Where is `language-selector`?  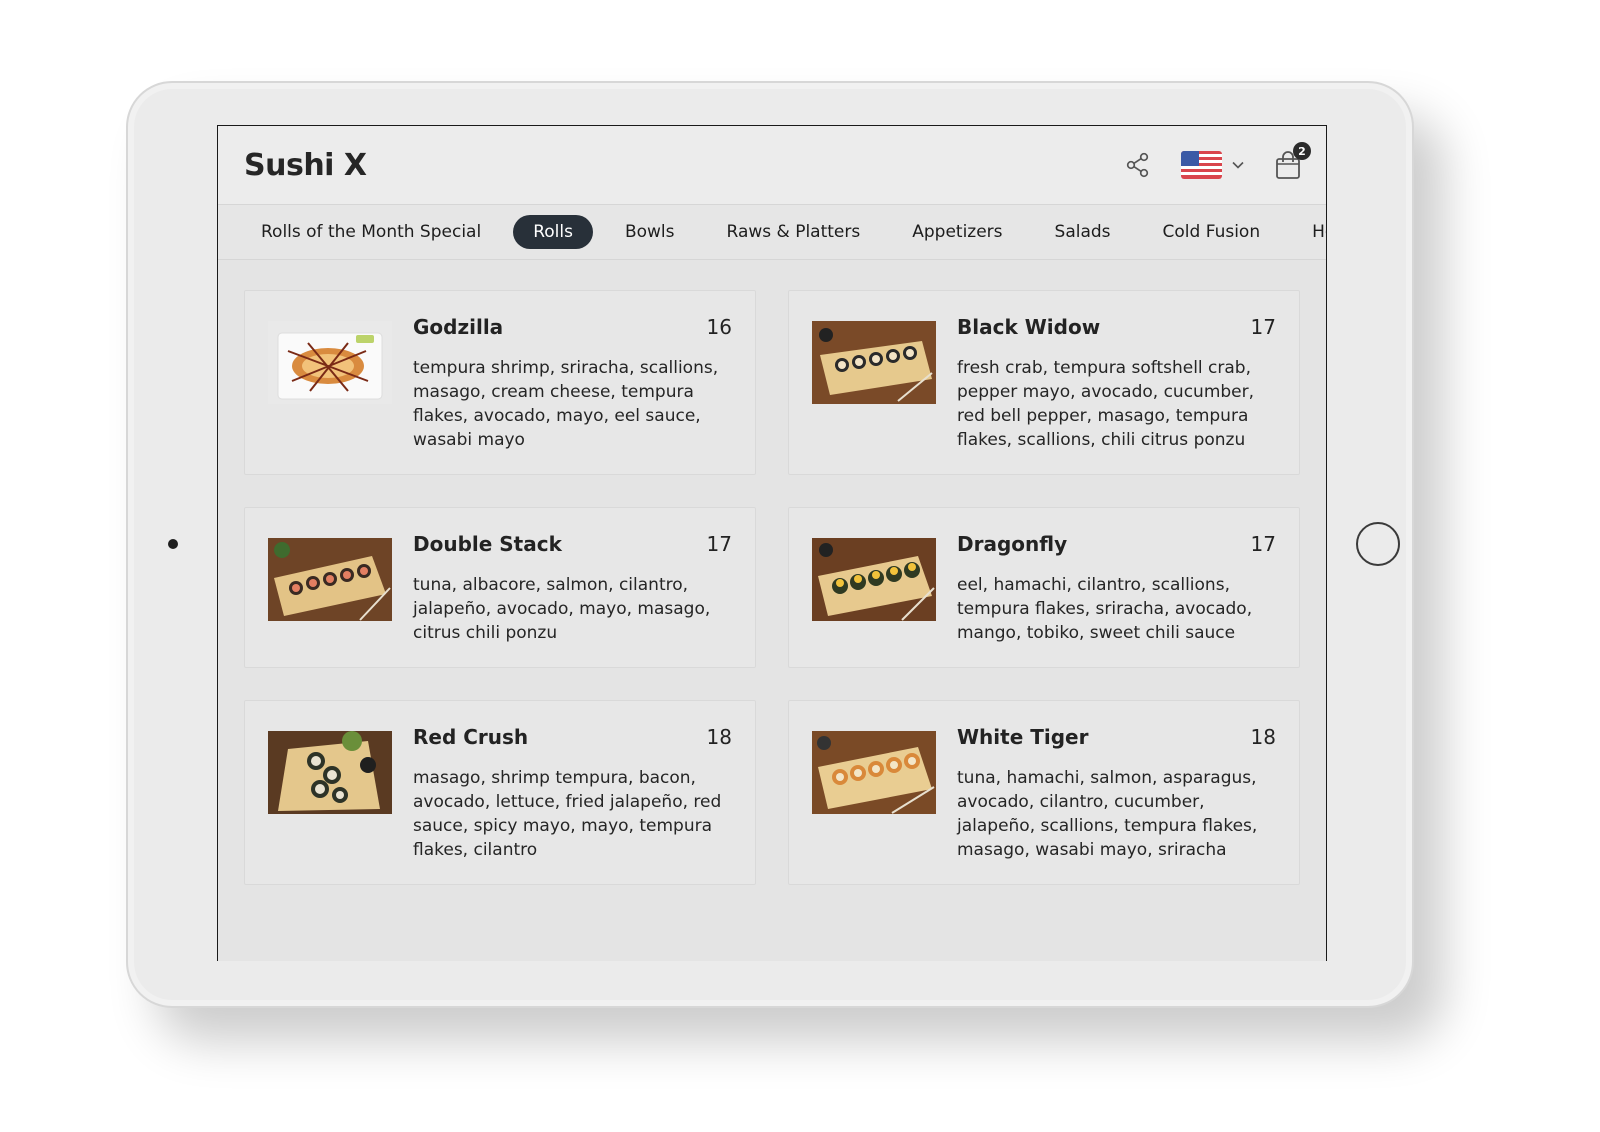 language-selector is located at coordinates (1212, 165).